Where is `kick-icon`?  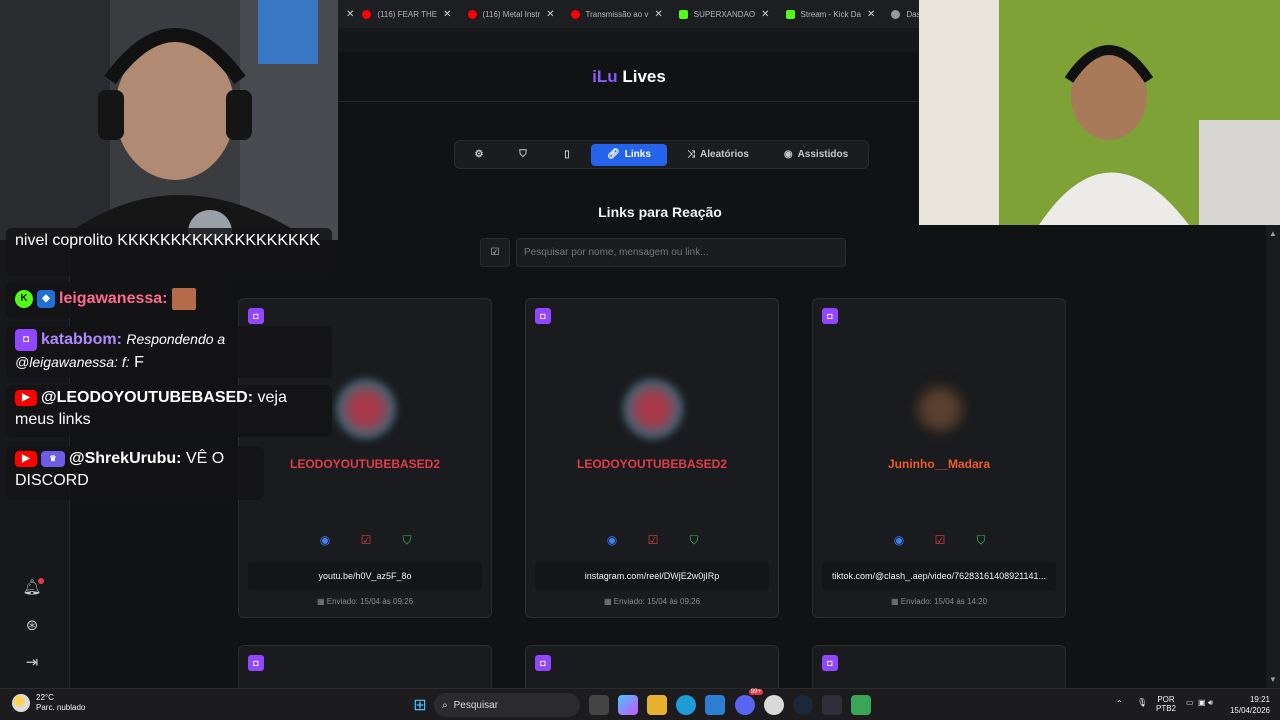
kick-icon is located at coordinates (683, 14).